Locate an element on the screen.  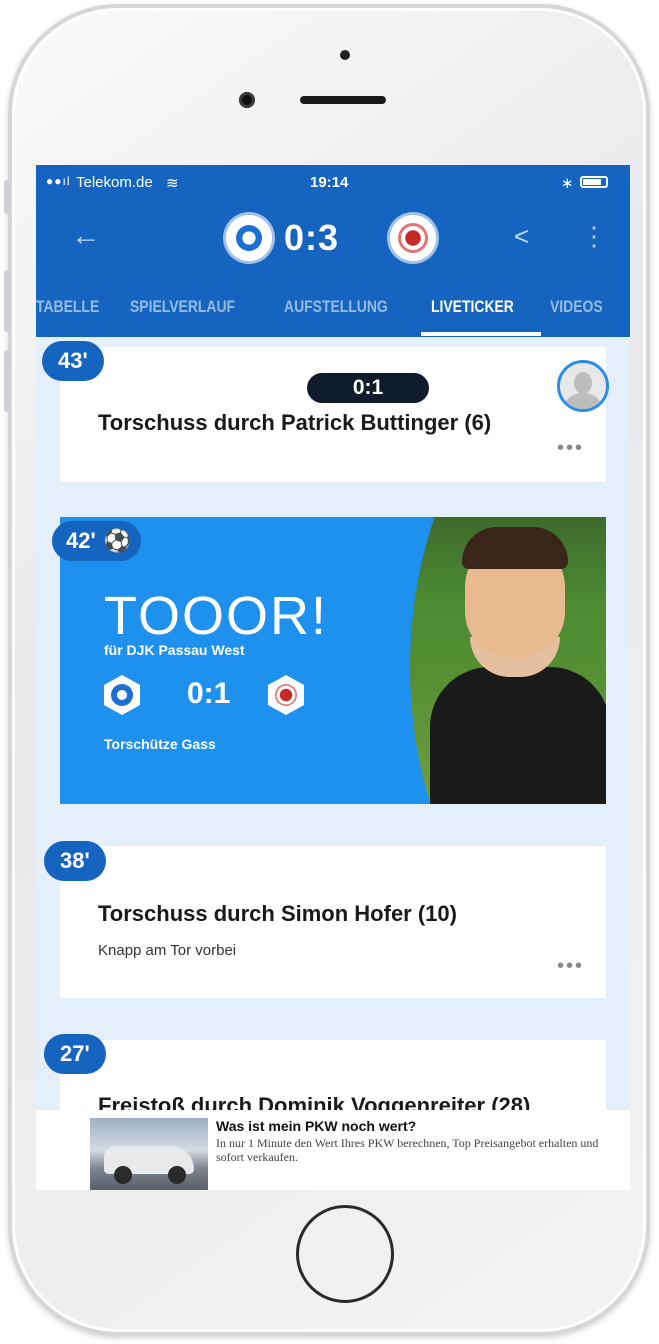
match-score: 0:3 is located at coordinates (312, 237).